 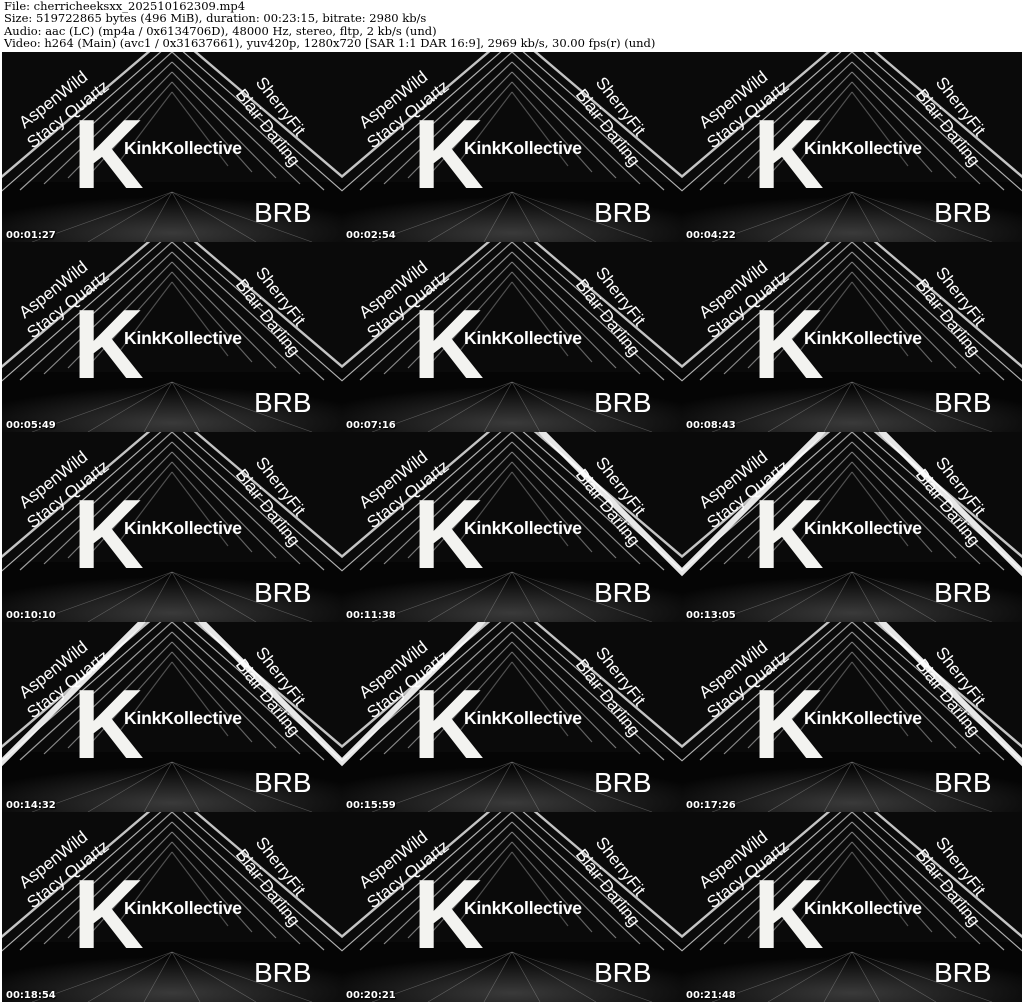 What do you see at coordinates (31, 425) in the screenshot?
I see `thumbnail-timestamp: 00:05:49` at bounding box center [31, 425].